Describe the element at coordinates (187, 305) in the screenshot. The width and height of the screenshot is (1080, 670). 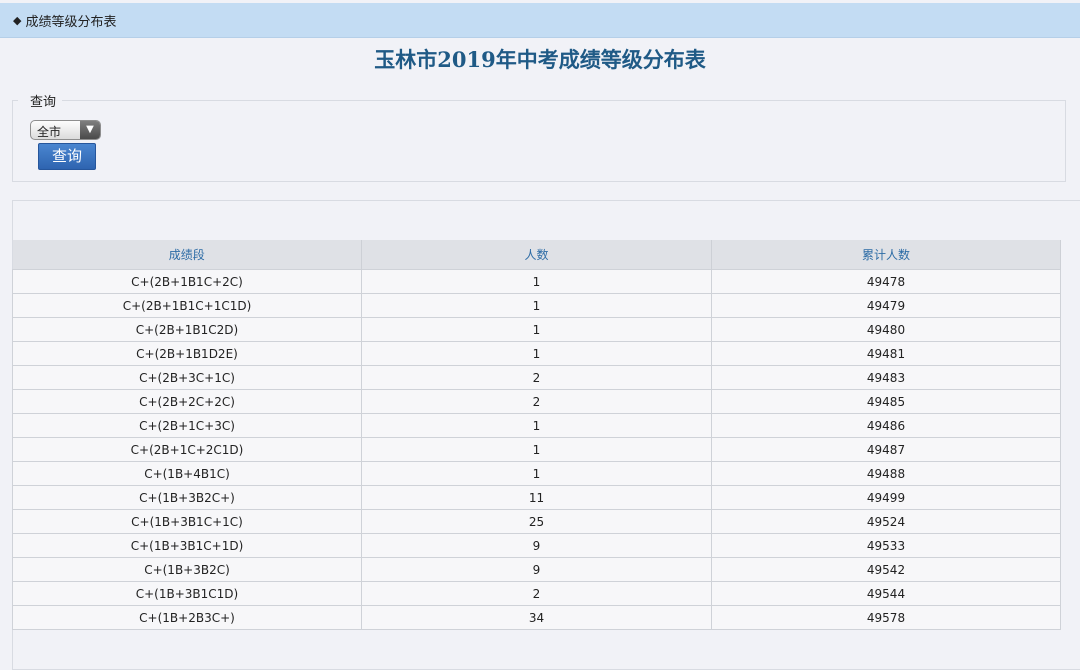
I see `cell-score-band: C+(2B+1B1C+1C1D)` at that location.